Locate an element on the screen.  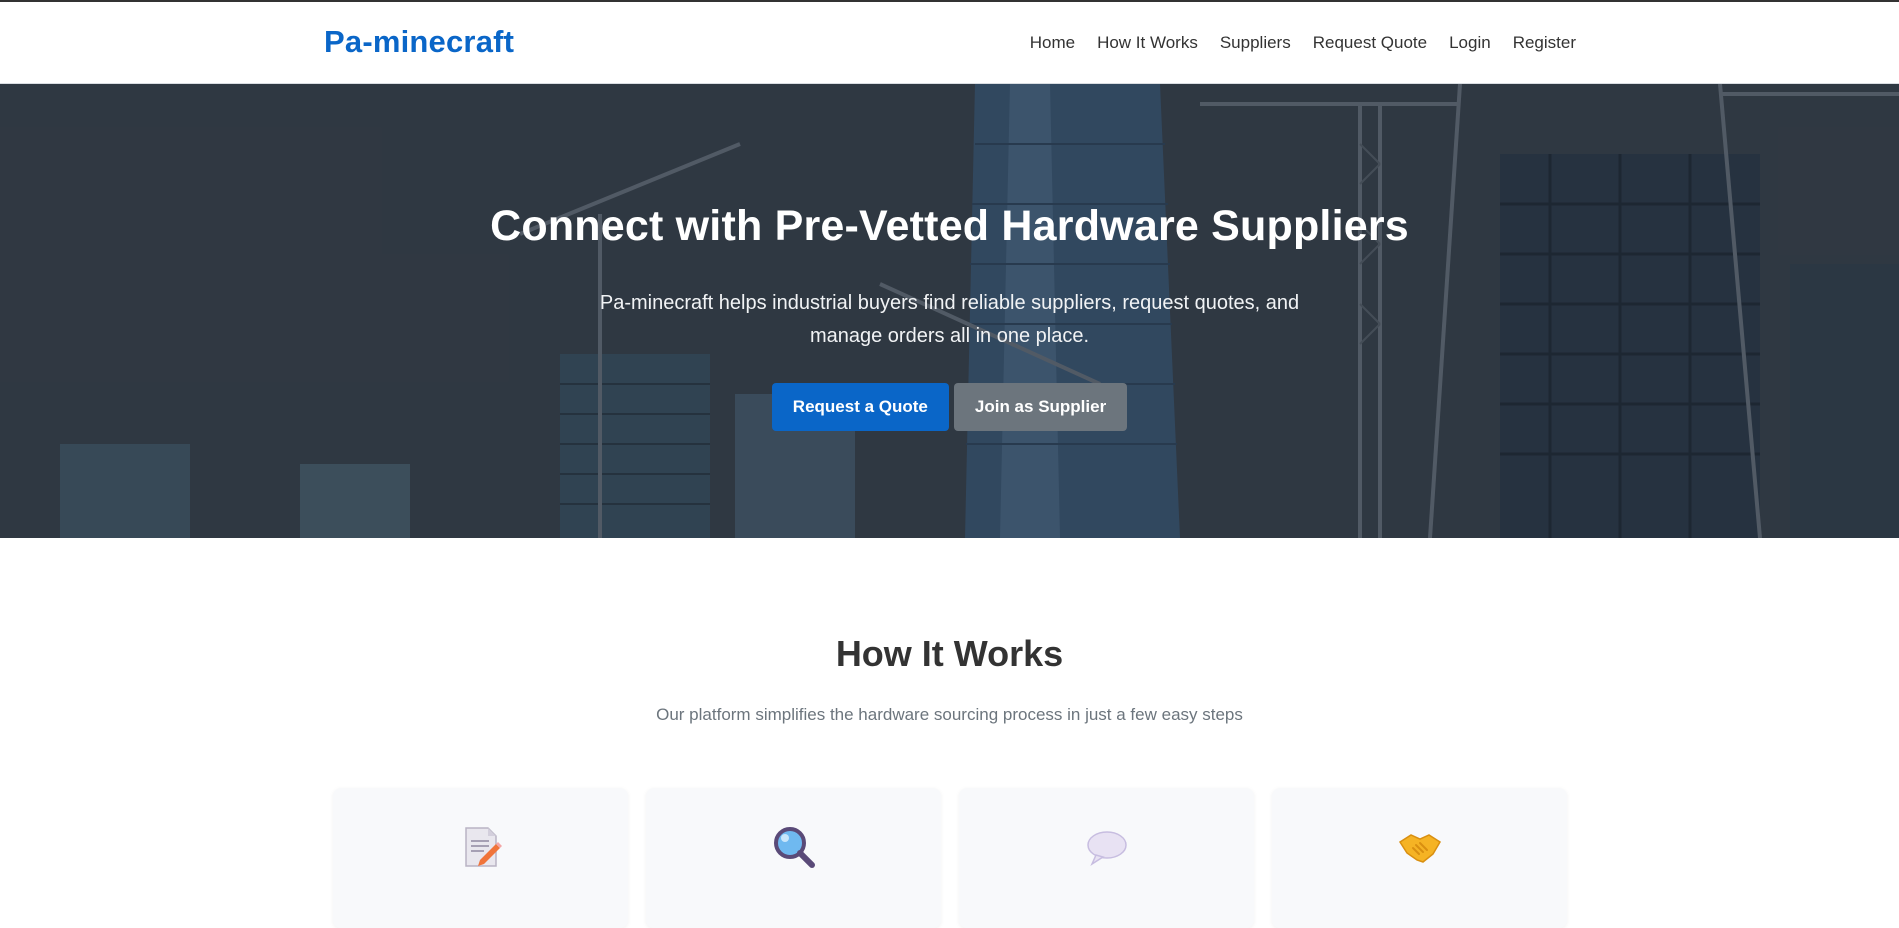
nav-item-login: Login is located at coordinates (1470, 43).